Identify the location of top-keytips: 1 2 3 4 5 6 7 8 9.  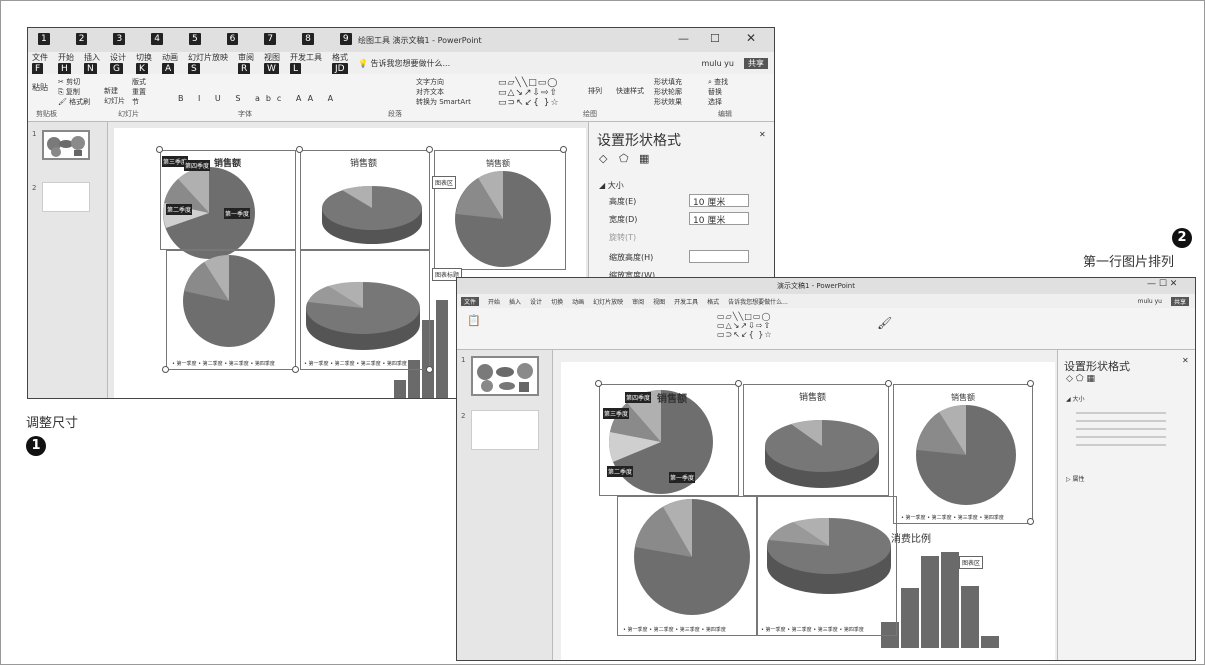
(195, 39).